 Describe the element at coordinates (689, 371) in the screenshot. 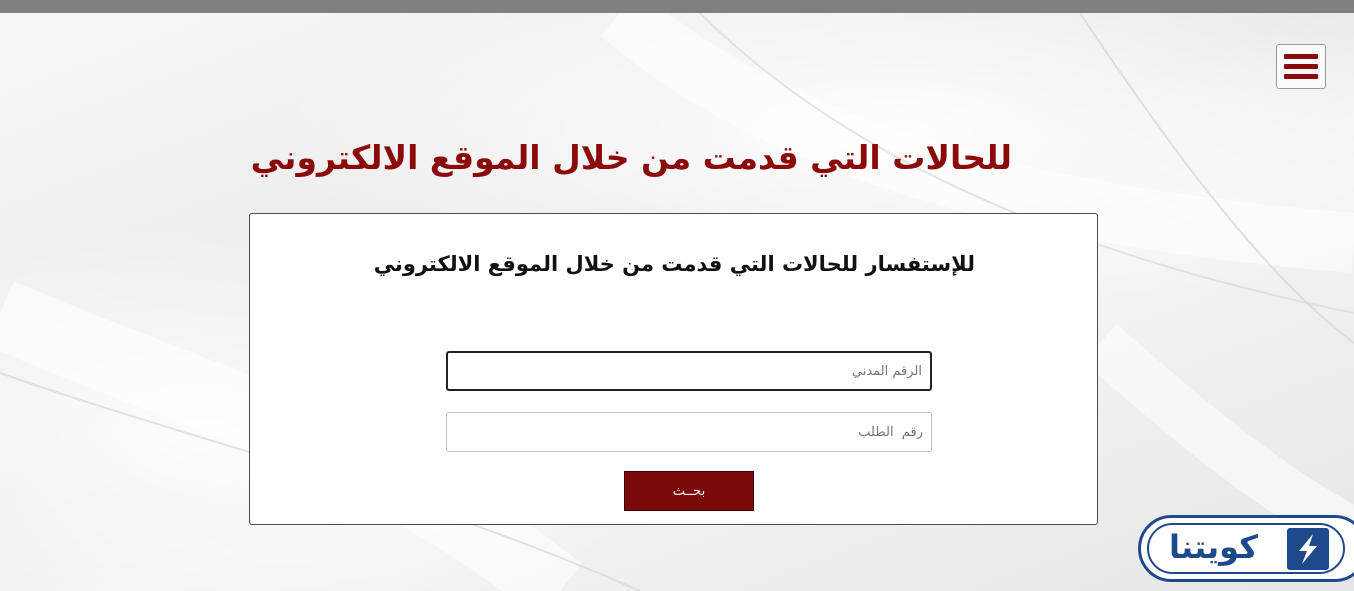

I see `civil-id-input` at that location.